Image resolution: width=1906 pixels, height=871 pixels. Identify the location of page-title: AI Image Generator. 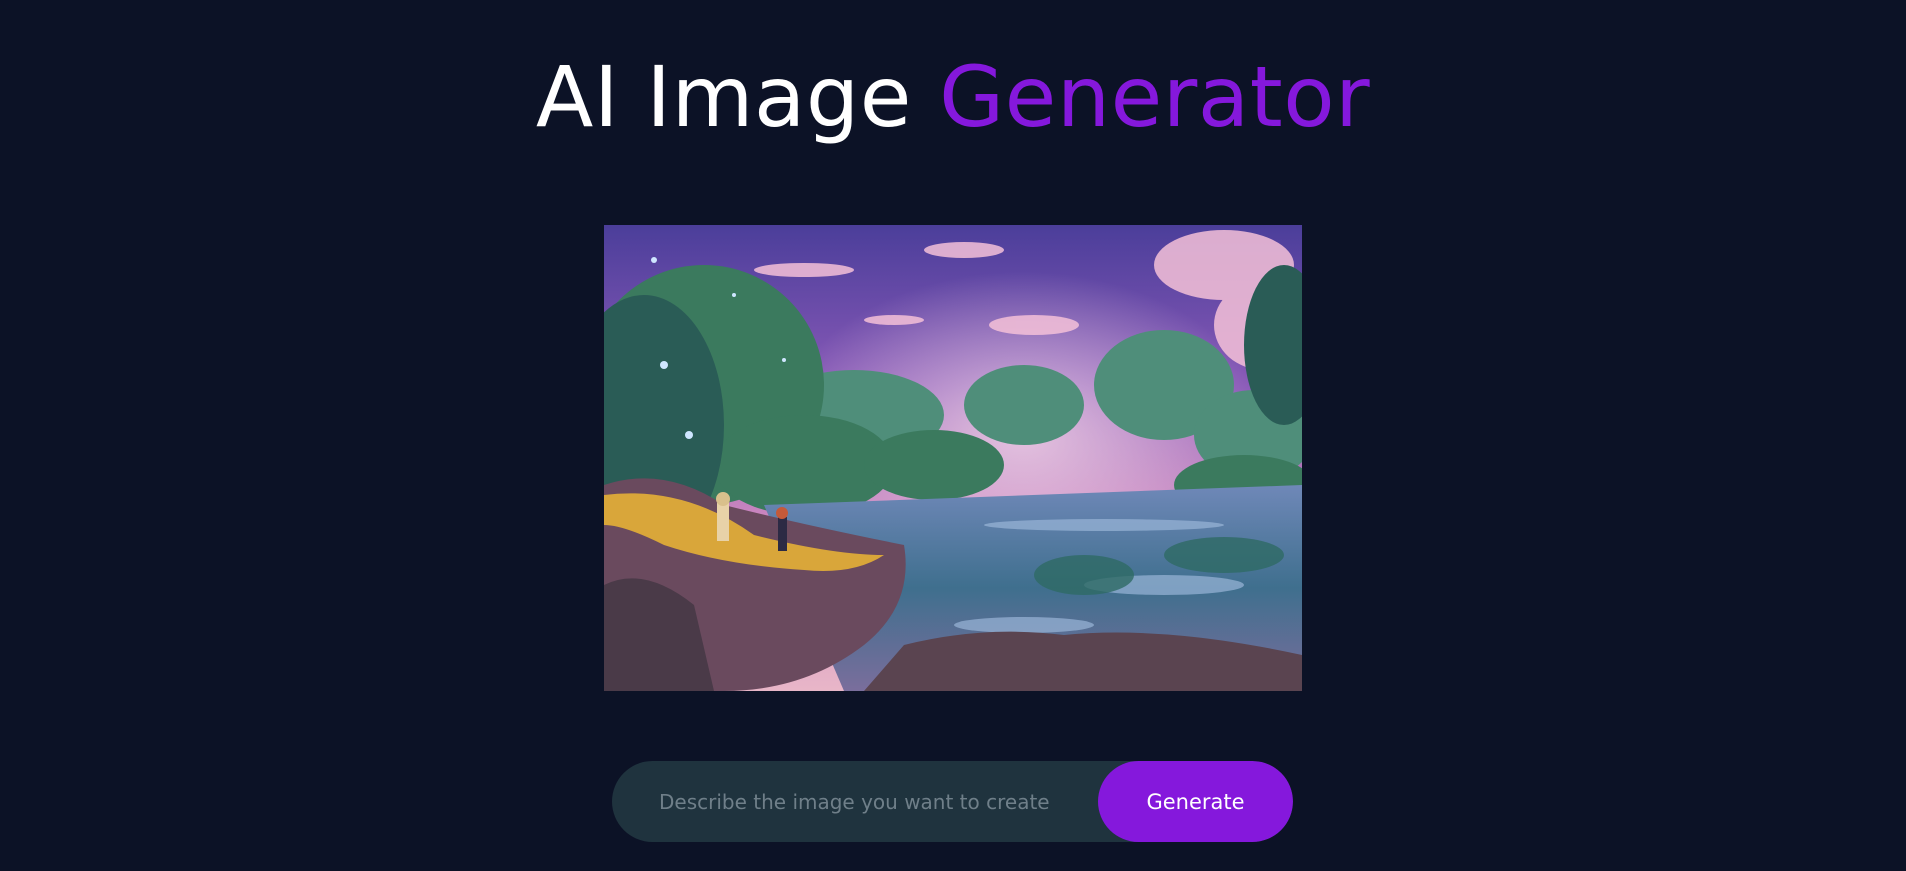
(953, 97).